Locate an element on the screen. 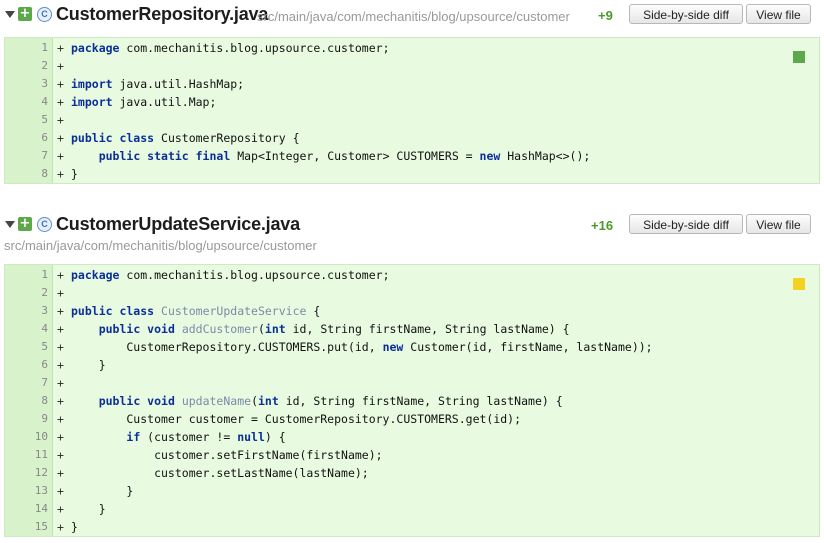 The image size is (824, 543). code-line: 15 +} is located at coordinates (412, 527).